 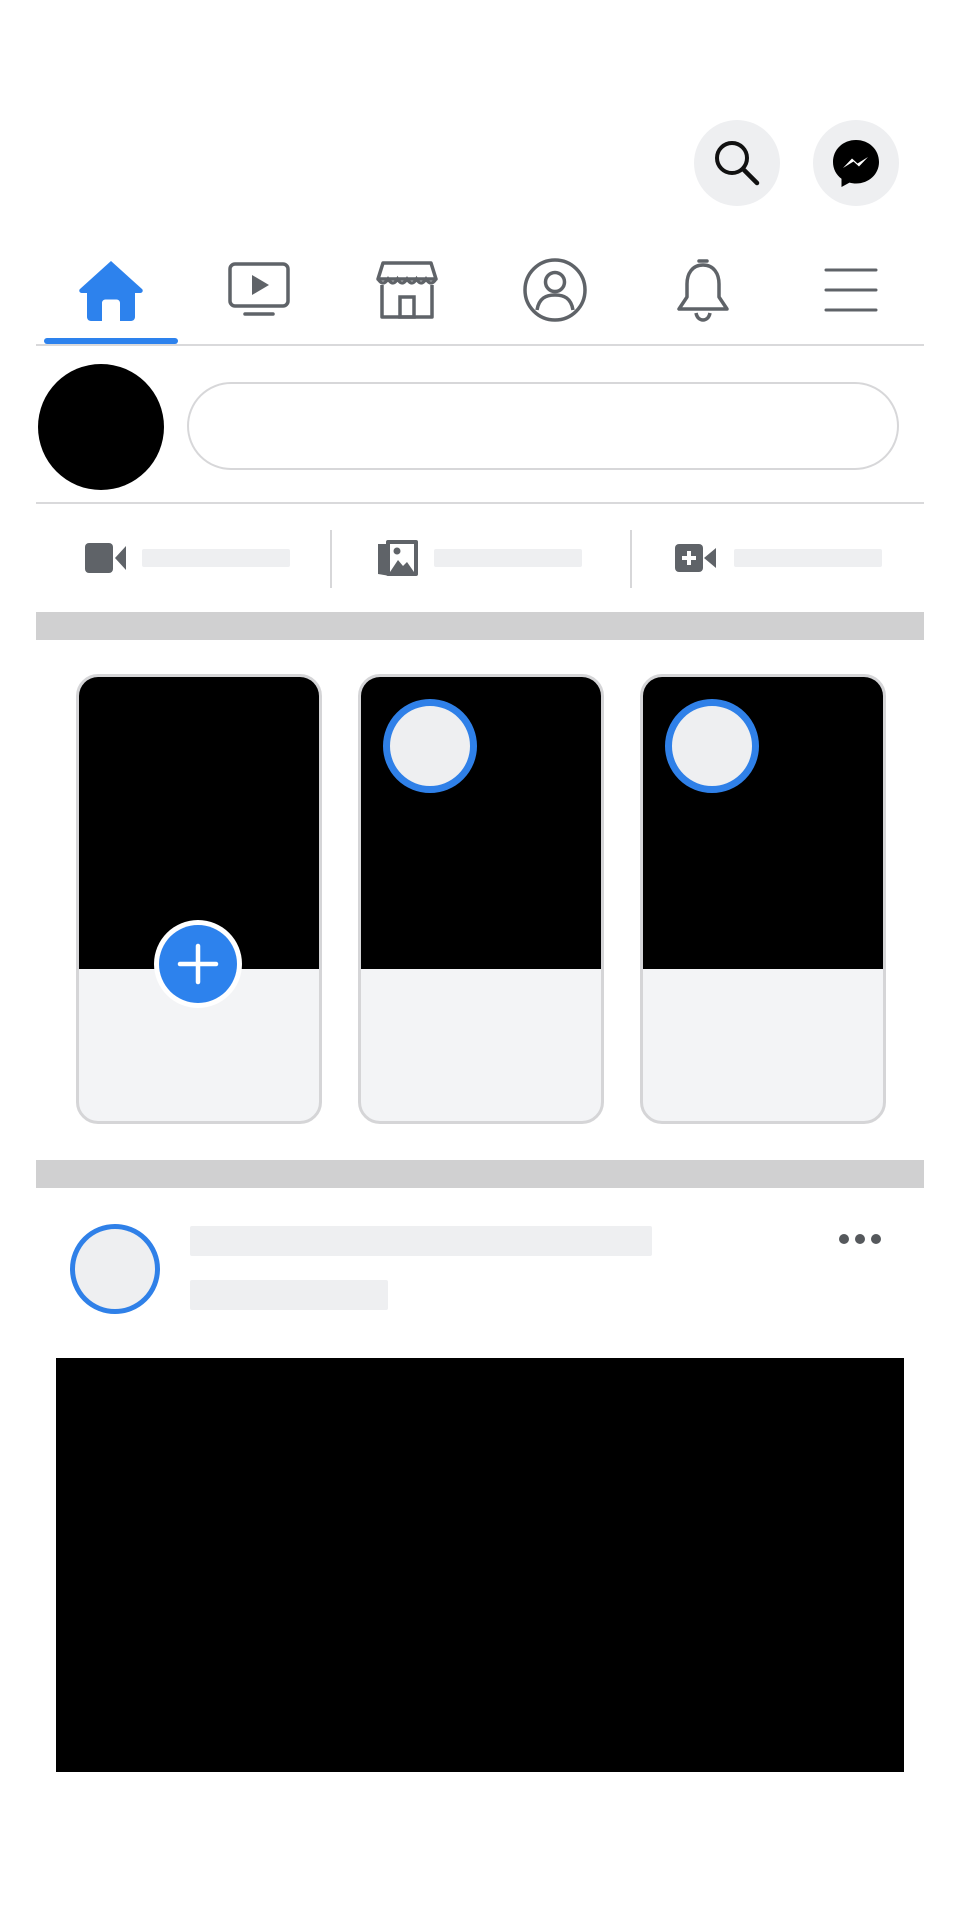 What do you see at coordinates (480, 503) in the screenshot?
I see `composer-divider` at bounding box center [480, 503].